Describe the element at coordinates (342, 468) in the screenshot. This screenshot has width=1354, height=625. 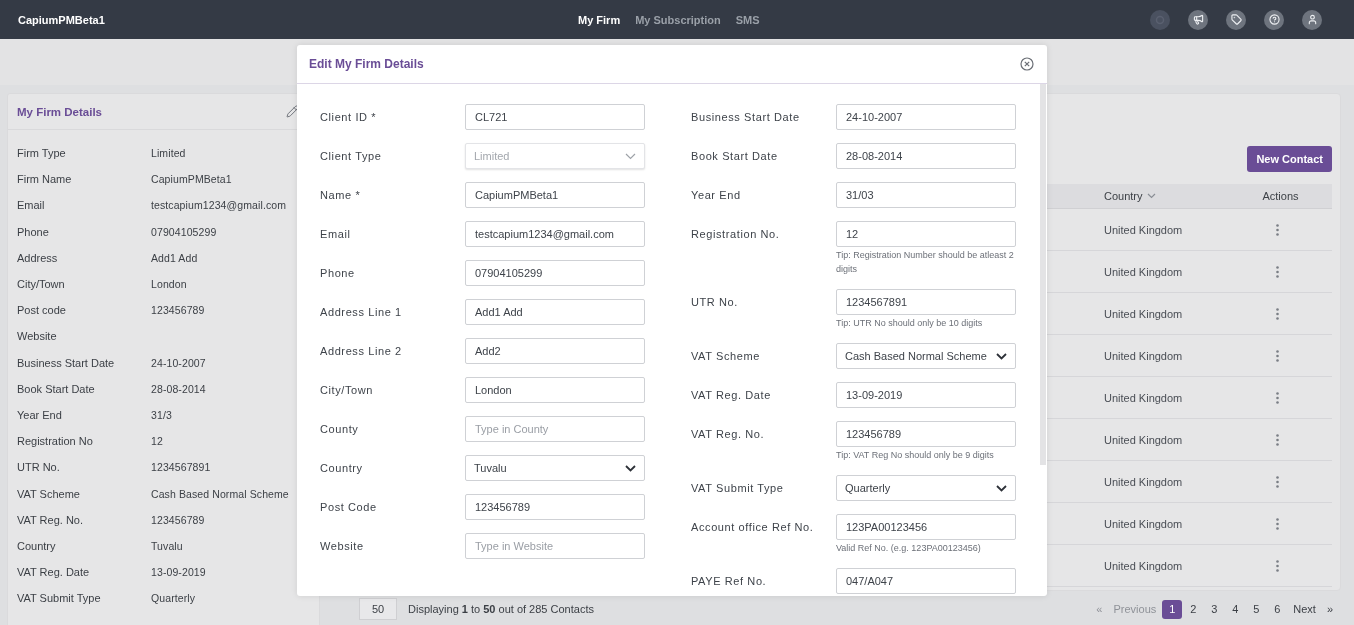
I see `field-label: Country` at that location.